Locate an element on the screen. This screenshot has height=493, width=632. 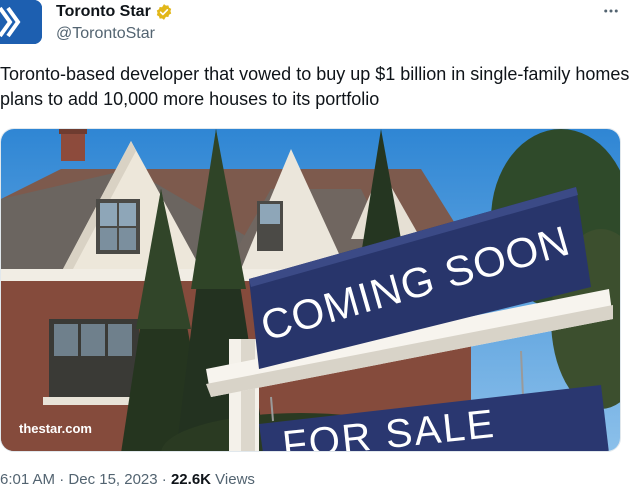
tweet-time: 6:01 AM is located at coordinates (27, 479).